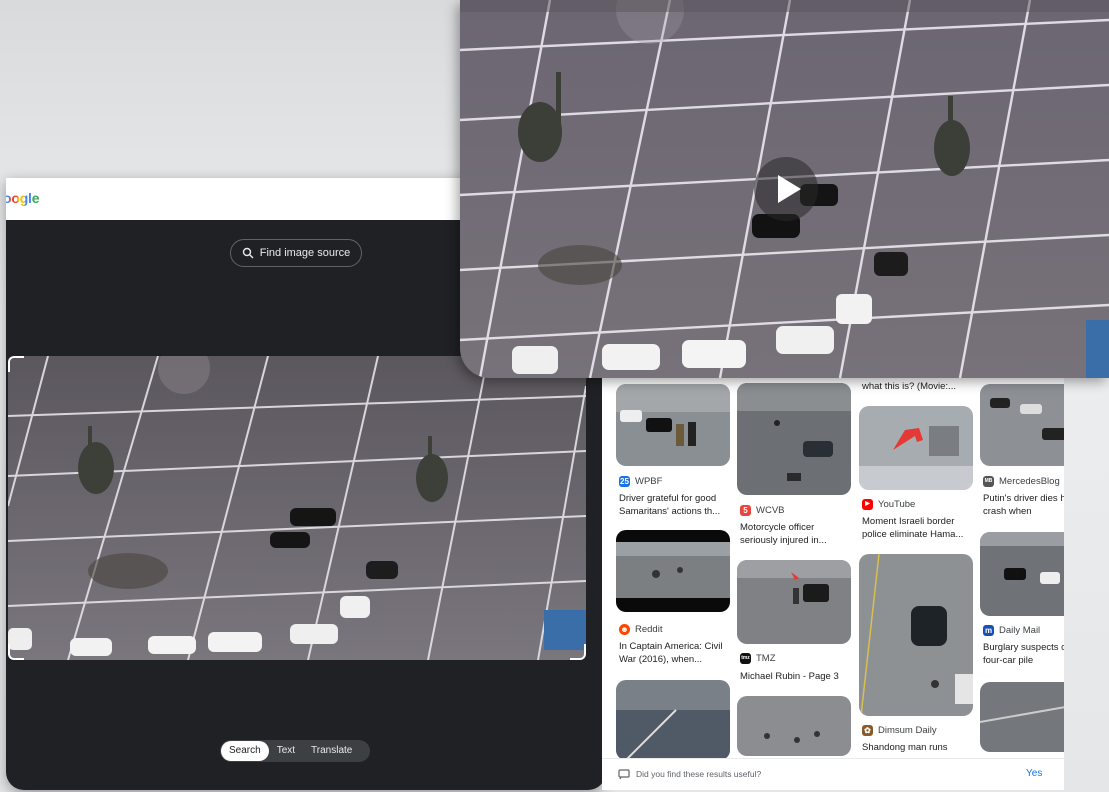  I want to click on feedback-bar: Did you find these results useful? Yes, so click(833, 774).